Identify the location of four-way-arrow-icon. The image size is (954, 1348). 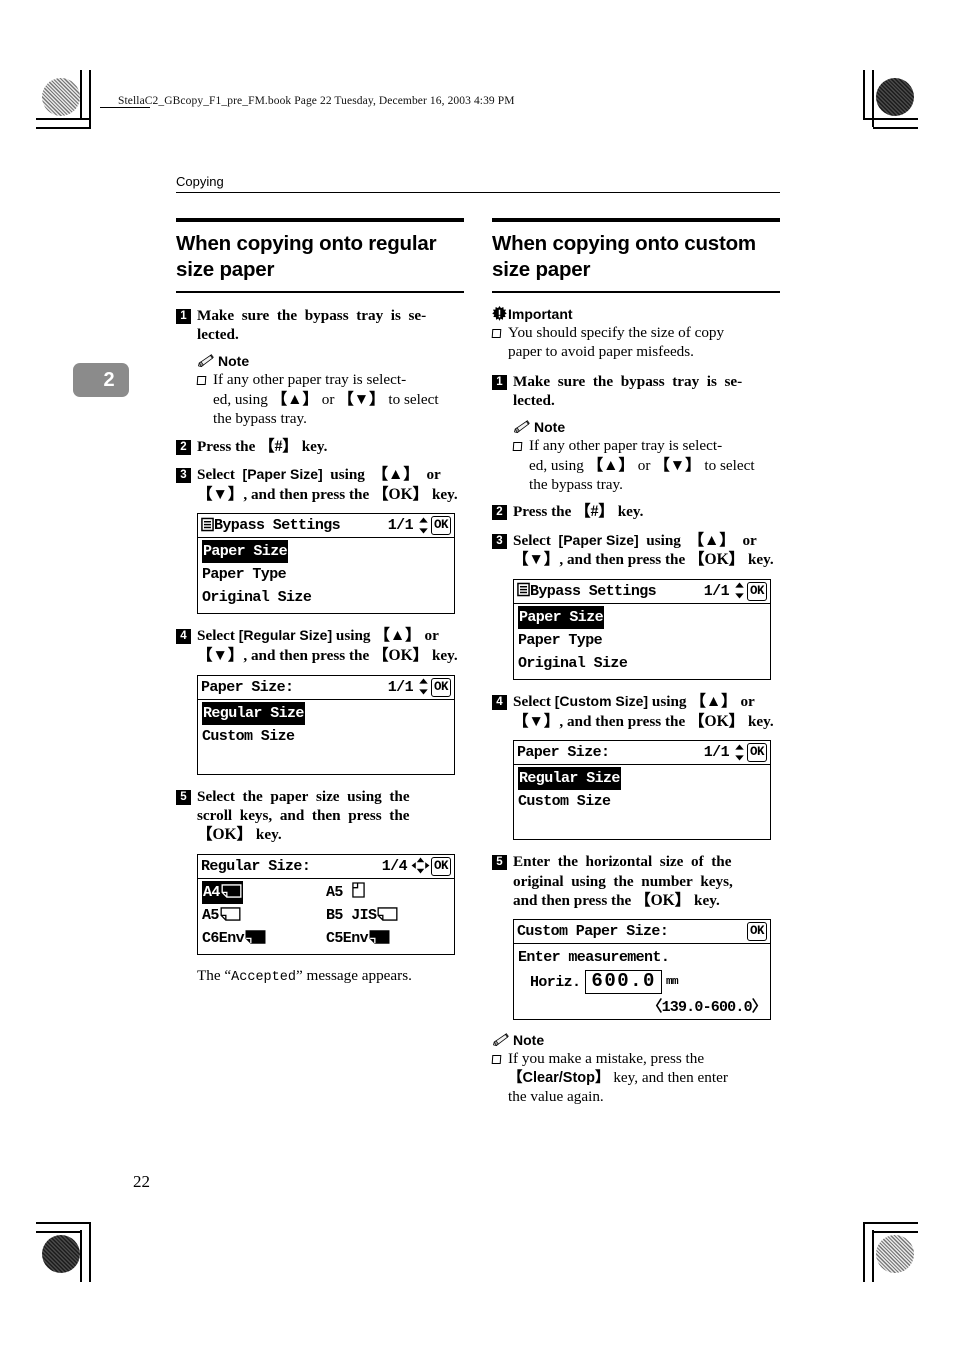
(420, 866).